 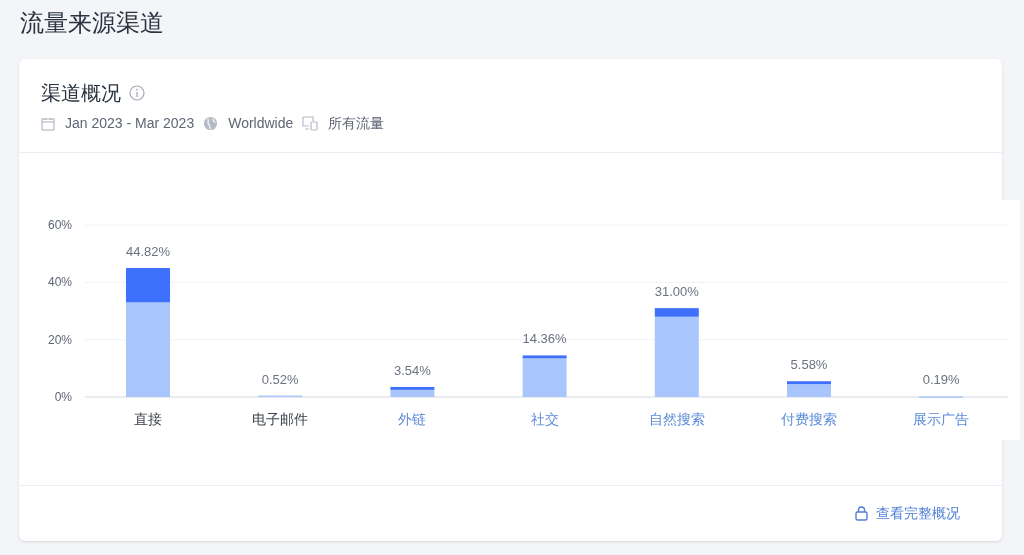 What do you see at coordinates (148, 419) in the screenshot?
I see `category-label: 直接` at bounding box center [148, 419].